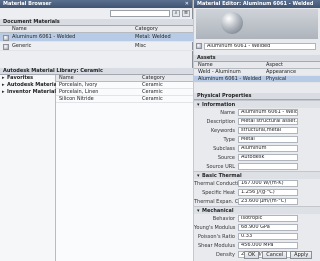 This screenshot has height=261, width=320. Describe the element at coordinates (205, 64) in the screenshot. I see `assets-col-name: Name` at that location.